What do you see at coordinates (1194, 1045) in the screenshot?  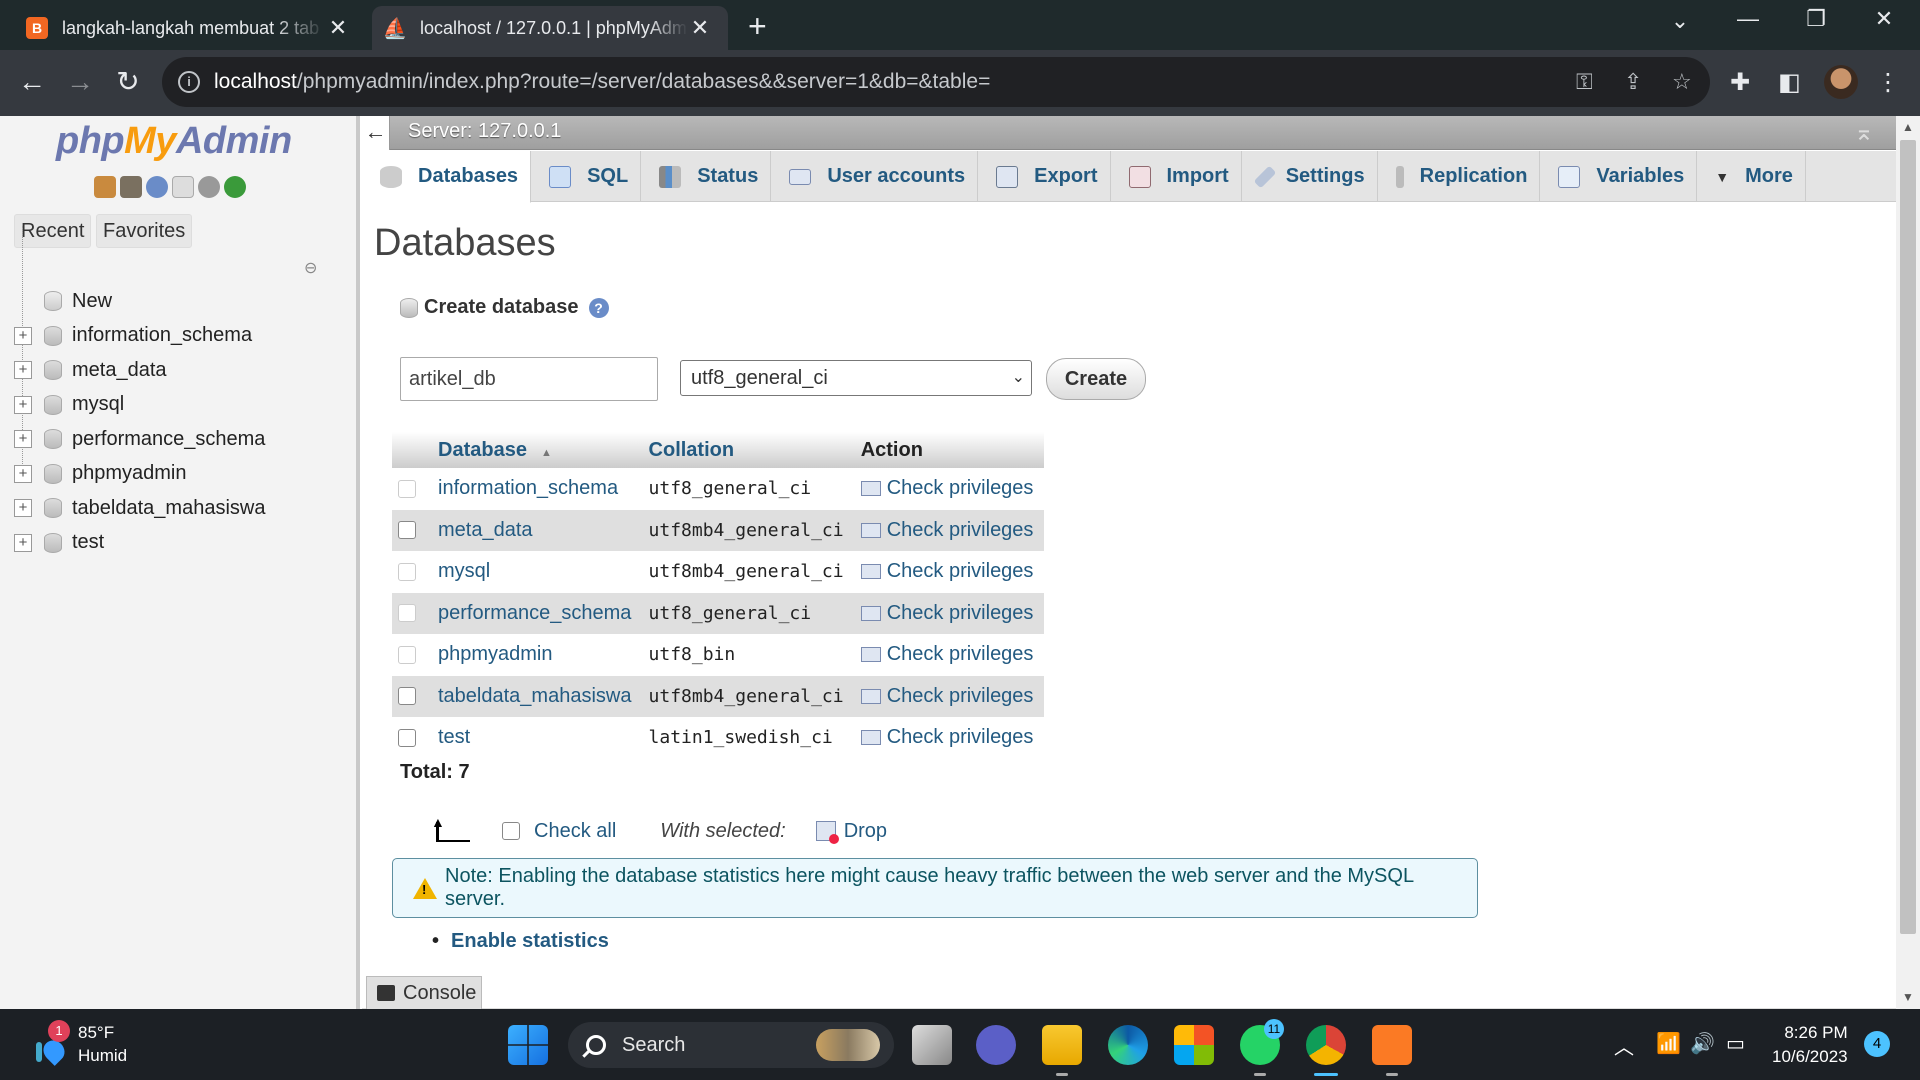 I see `microsoft-store-icon` at bounding box center [1194, 1045].